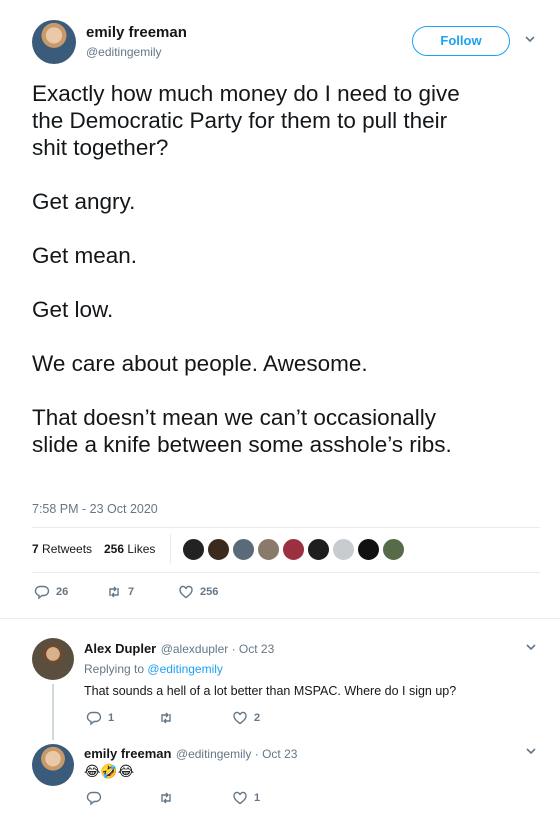  What do you see at coordinates (124, 52) in the screenshot?
I see `author-handle: @editingemily` at bounding box center [124, 52].